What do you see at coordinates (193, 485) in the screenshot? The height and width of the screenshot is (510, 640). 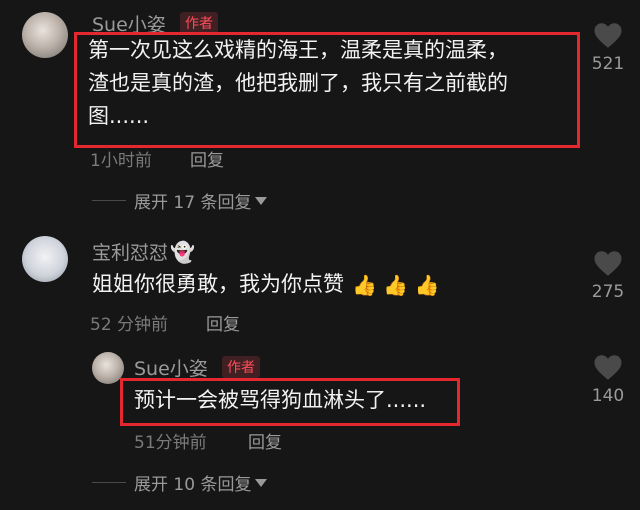 I see `expand-replies-label: 展开 10 条回复` at bounding box center [193, 485].